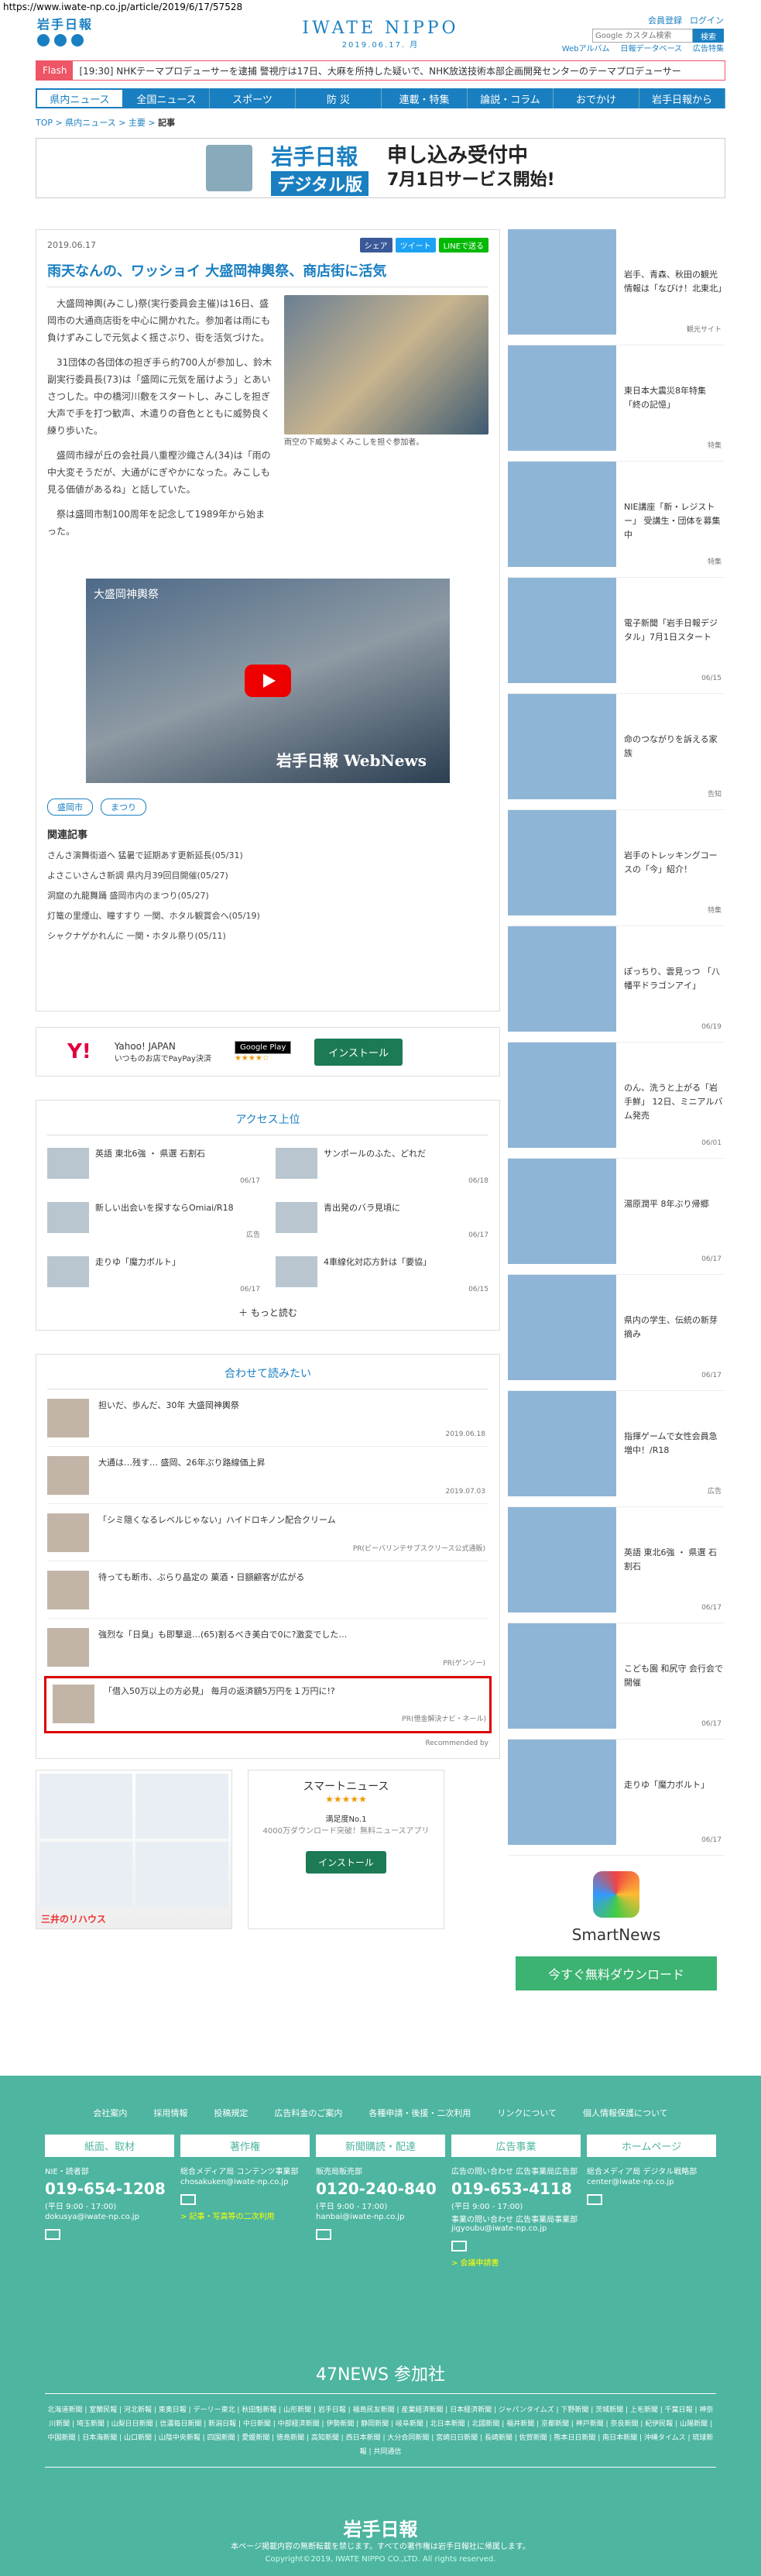 The width and height of the screenshot is (761, 2576). I want to click on footer-link: 採用情報, so click(170, 2113).